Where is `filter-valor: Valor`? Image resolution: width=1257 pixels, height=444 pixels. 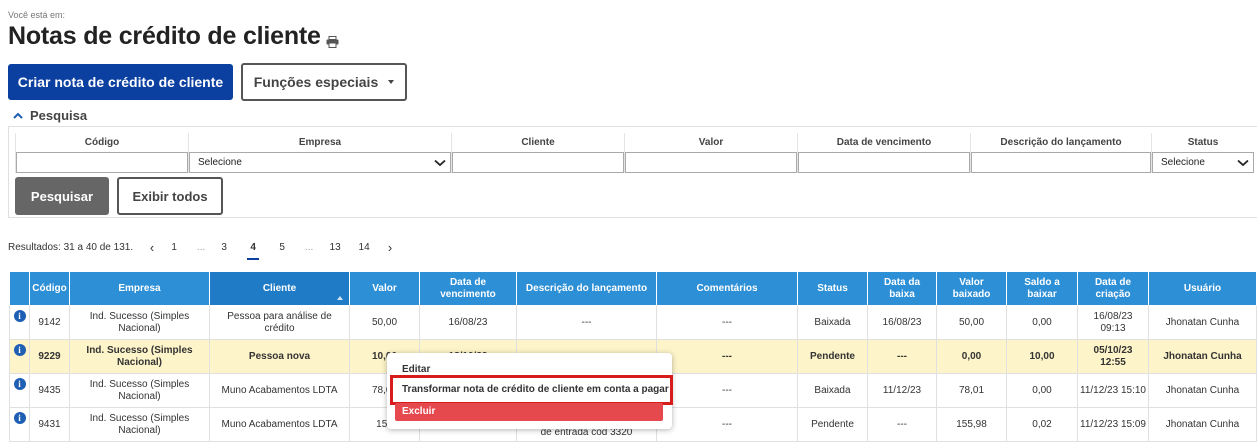
filter-valor: Valor is located at coordinates (710, 153).